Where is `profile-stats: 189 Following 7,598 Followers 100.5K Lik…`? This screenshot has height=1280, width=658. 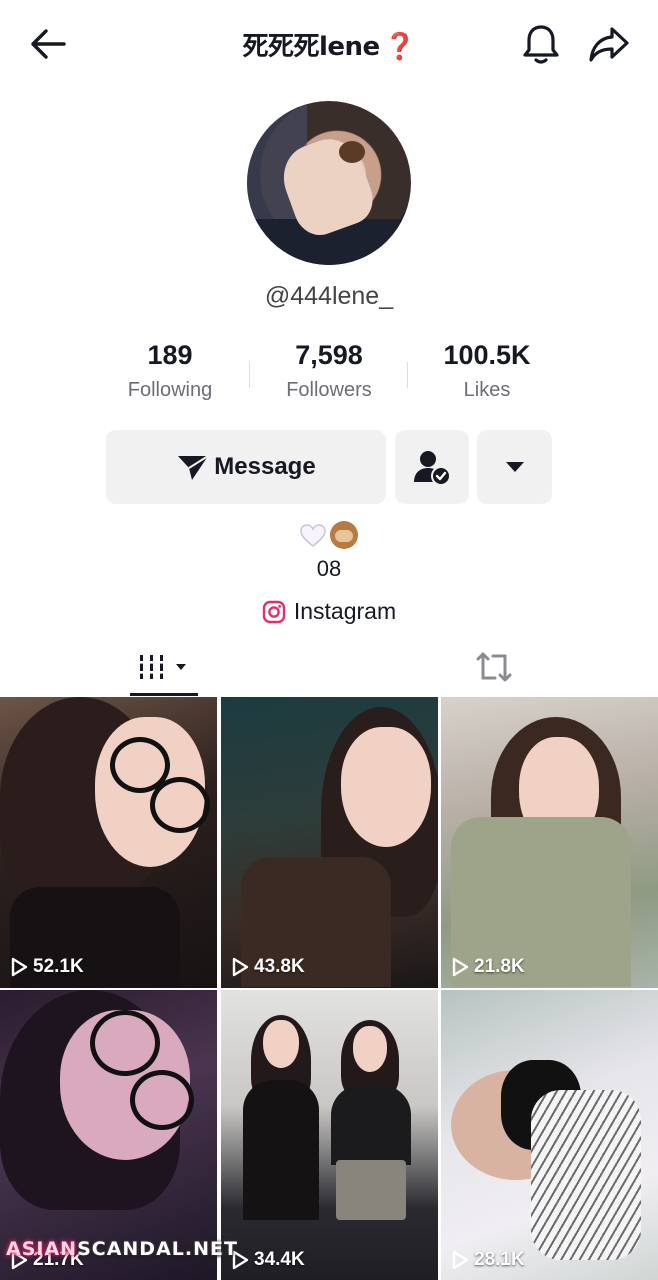
profile-stats: 189 Following 7,598 Followers 100.5K Lik… is located at coordinates (329, 378).